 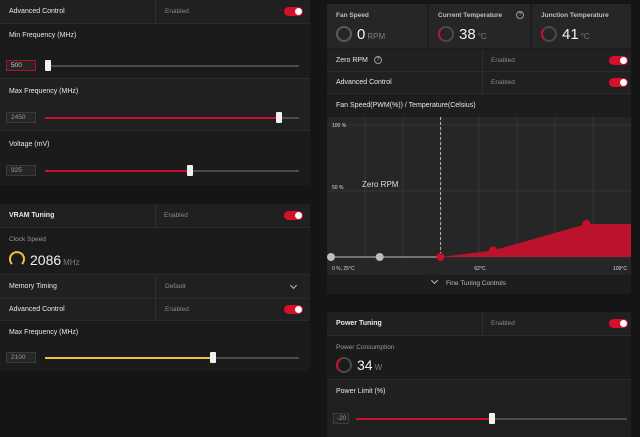 I want to click on current-temp-unit: °C, so click(x=482, y=36).